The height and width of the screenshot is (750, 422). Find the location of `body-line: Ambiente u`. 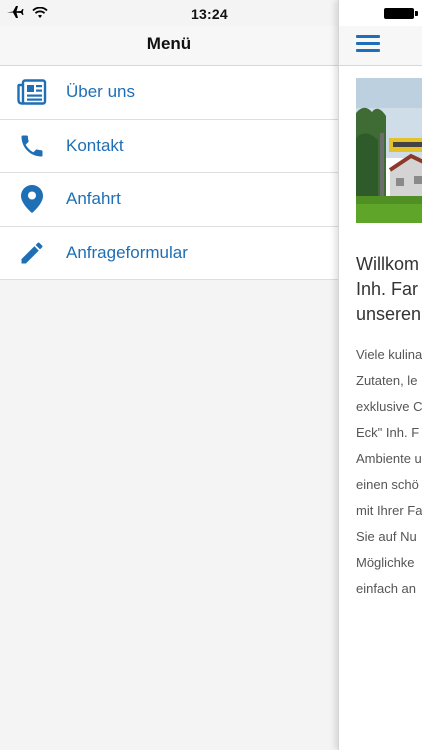

body-line: Ambiente u is located at coordinates (389, 458).